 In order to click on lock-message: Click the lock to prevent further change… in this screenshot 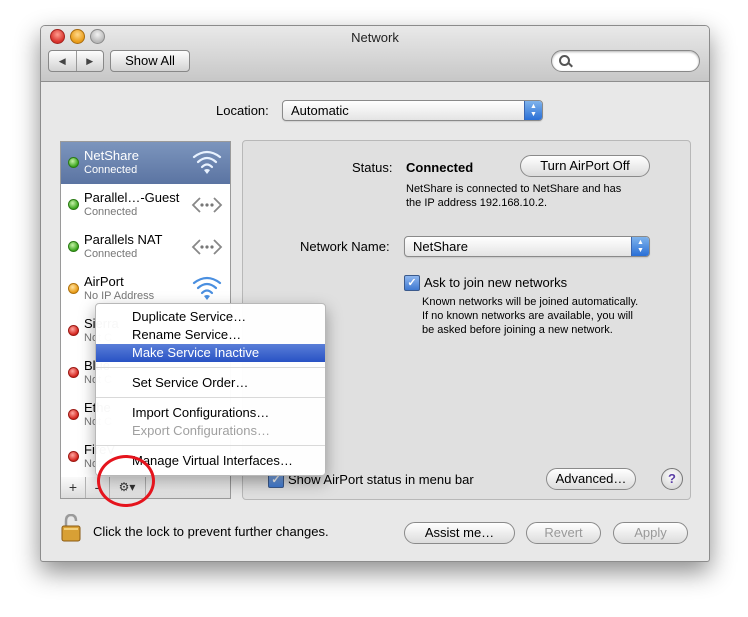, I will do `click(211, 531)`.